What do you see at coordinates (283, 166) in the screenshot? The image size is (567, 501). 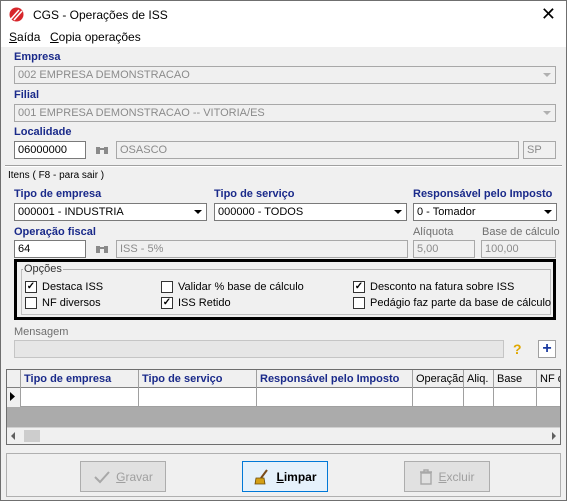 I see `section-divider` at bounding box center [283, 166].